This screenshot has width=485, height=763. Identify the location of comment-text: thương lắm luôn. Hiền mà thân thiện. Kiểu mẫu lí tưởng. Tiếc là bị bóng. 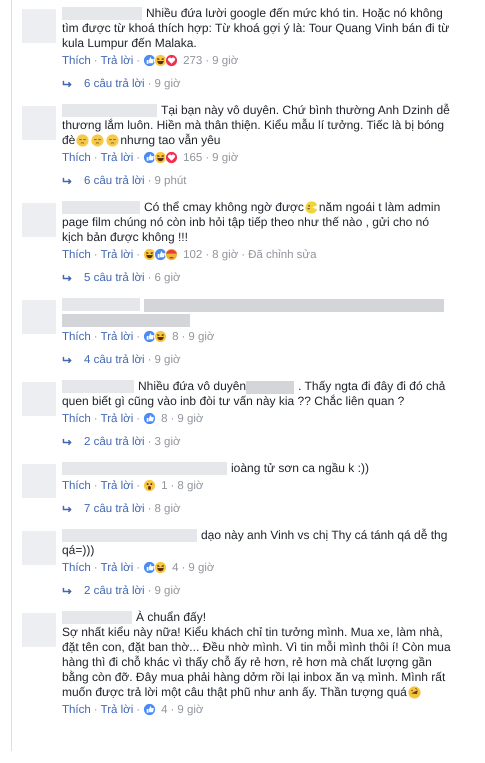
(253, 125).